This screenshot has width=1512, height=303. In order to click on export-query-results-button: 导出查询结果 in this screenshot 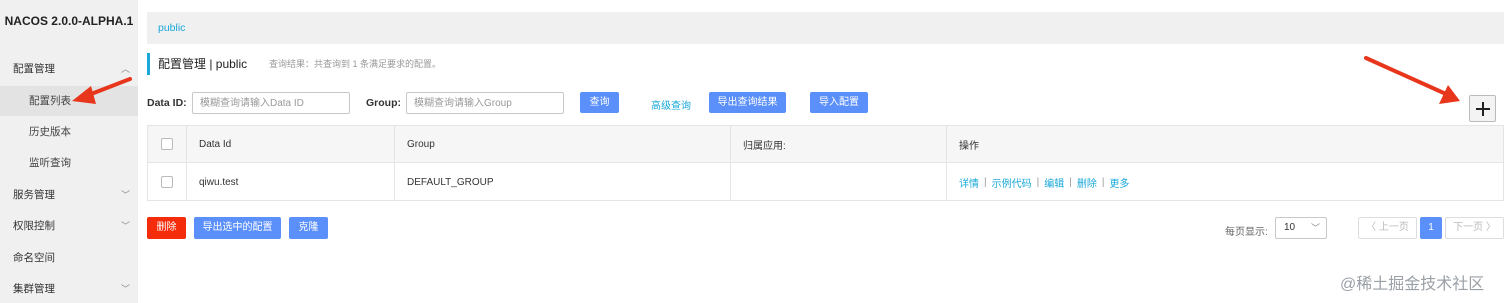, I will do `click(747, 102)`.